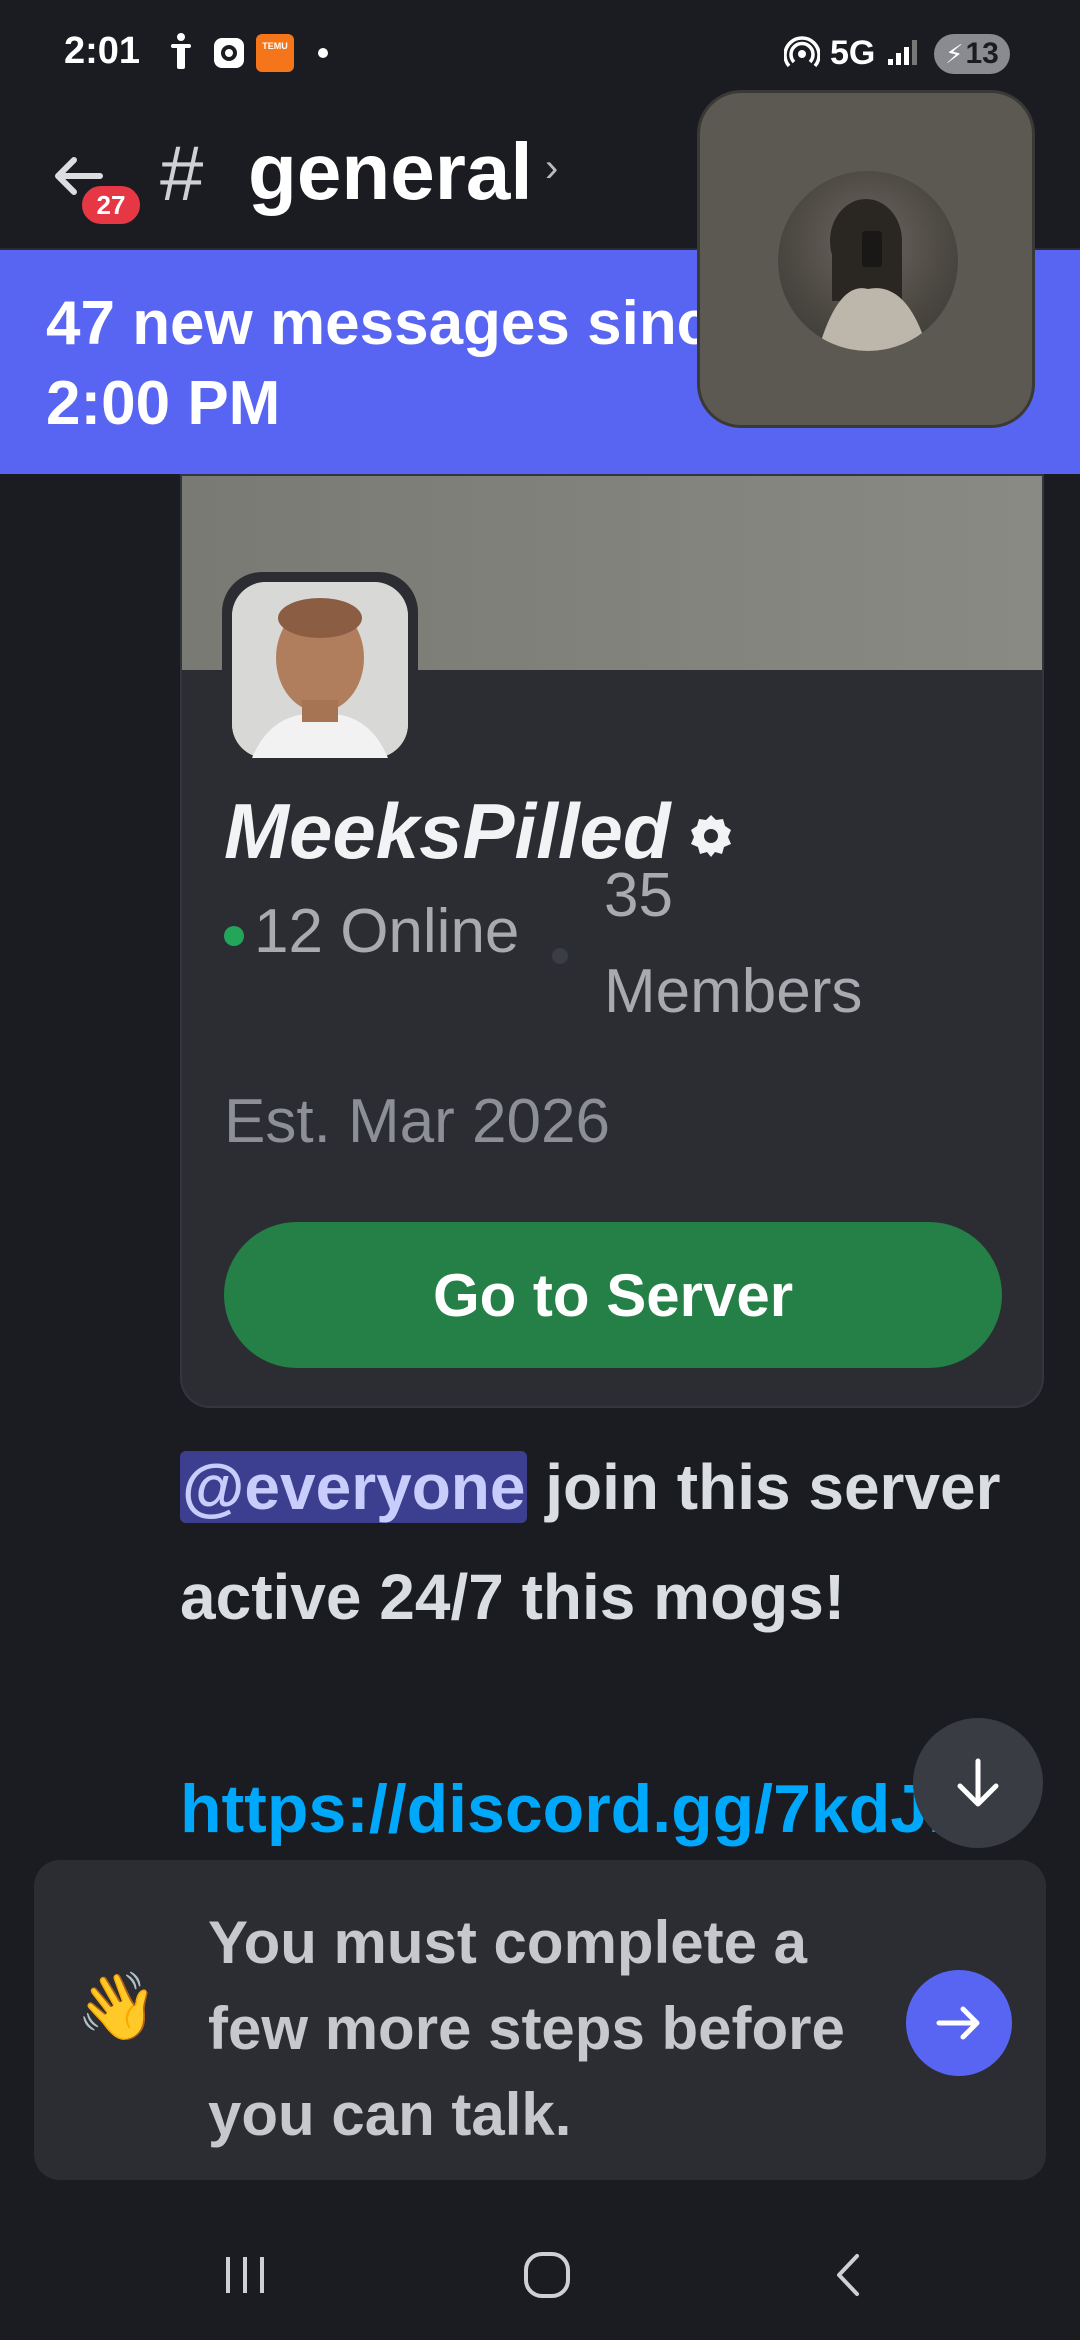  I want to click on online-count-row: 12 Online, so click(371, 931).